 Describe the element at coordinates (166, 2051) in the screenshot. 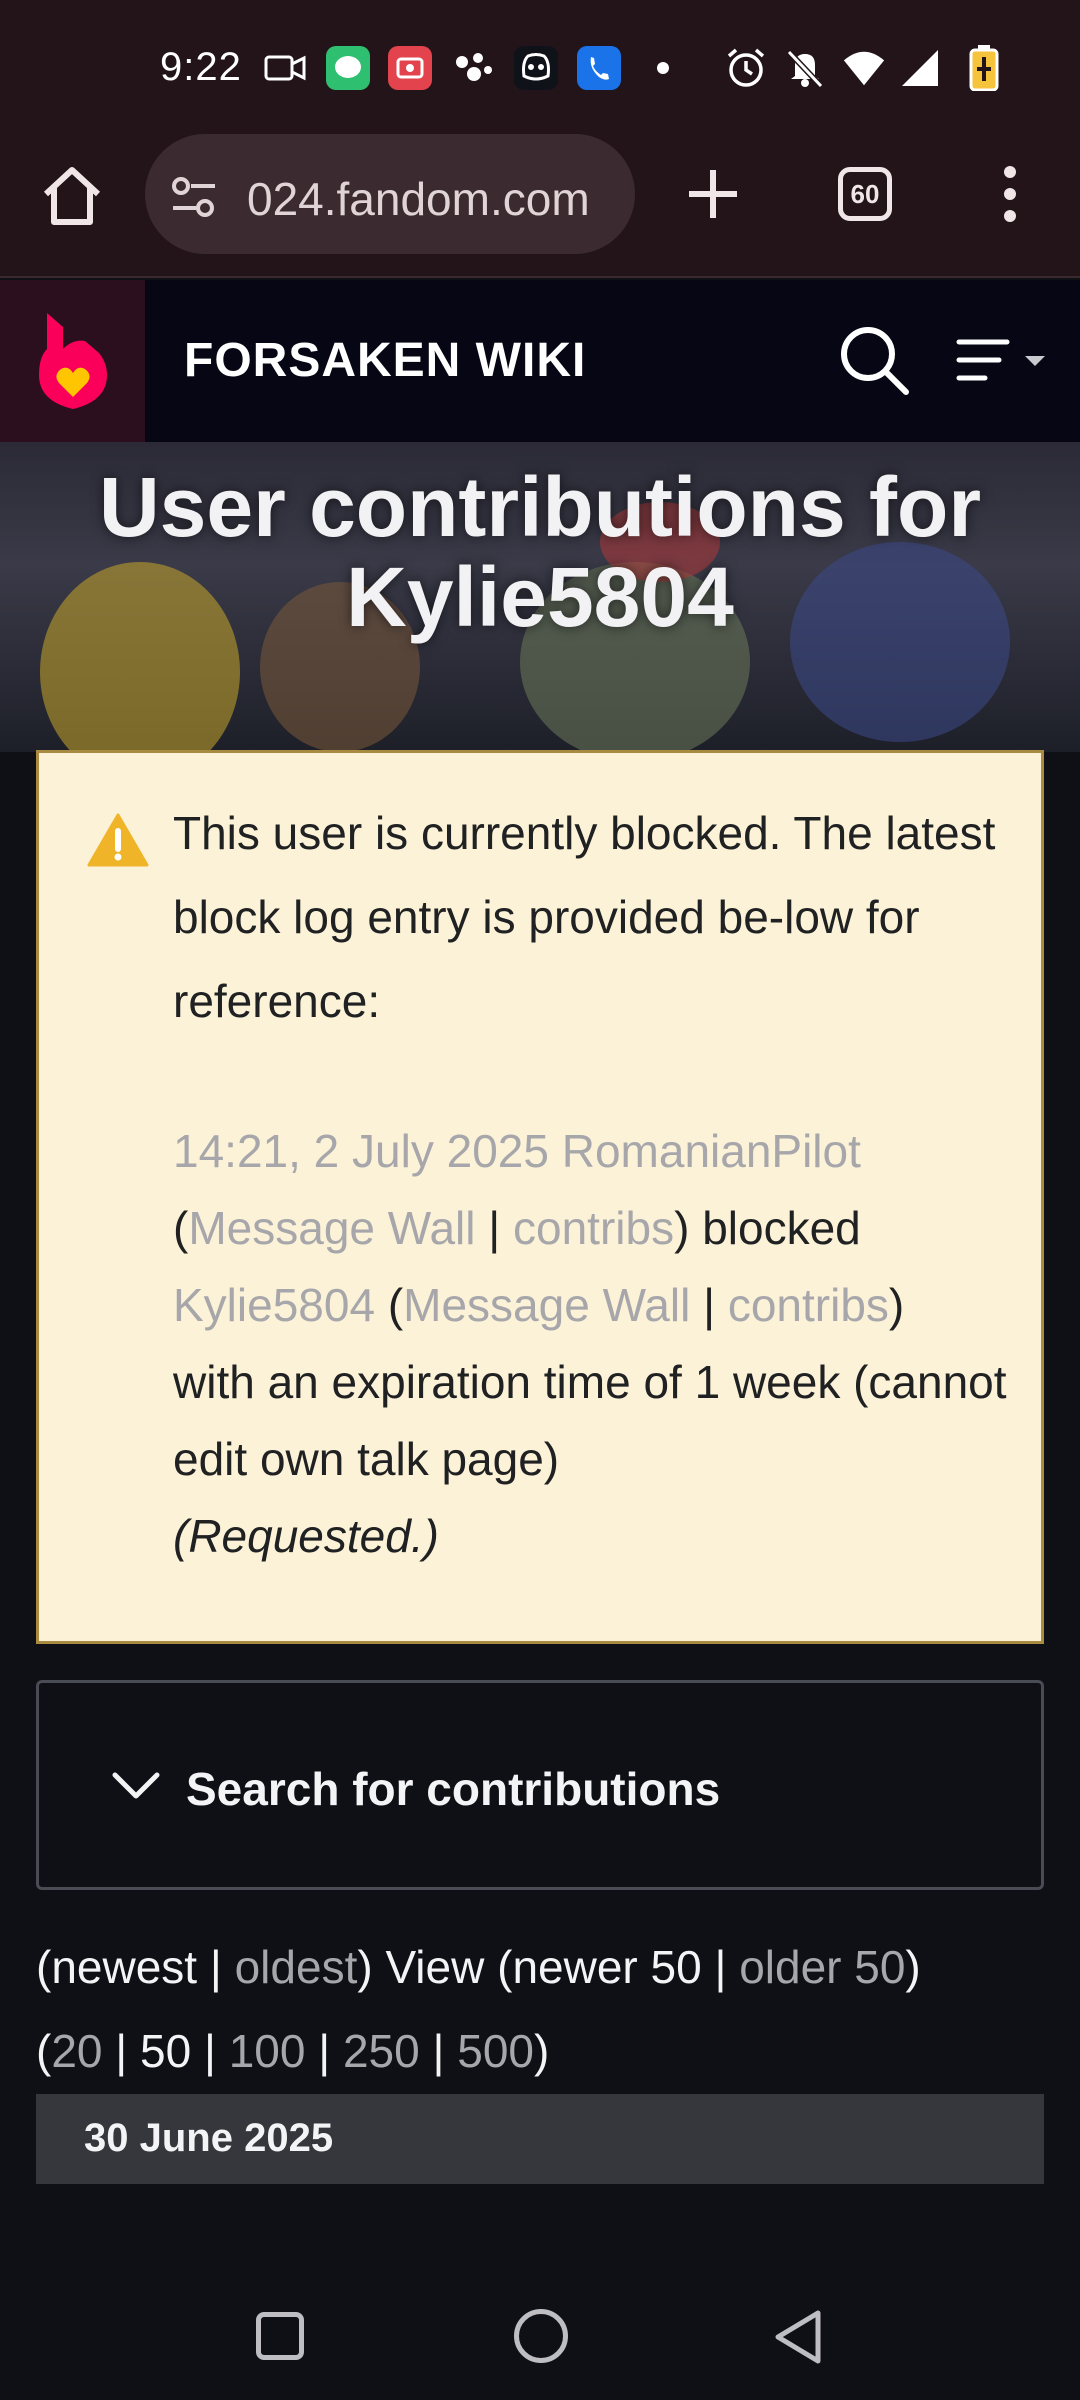

I see `limit-50-label: 50` at that location.